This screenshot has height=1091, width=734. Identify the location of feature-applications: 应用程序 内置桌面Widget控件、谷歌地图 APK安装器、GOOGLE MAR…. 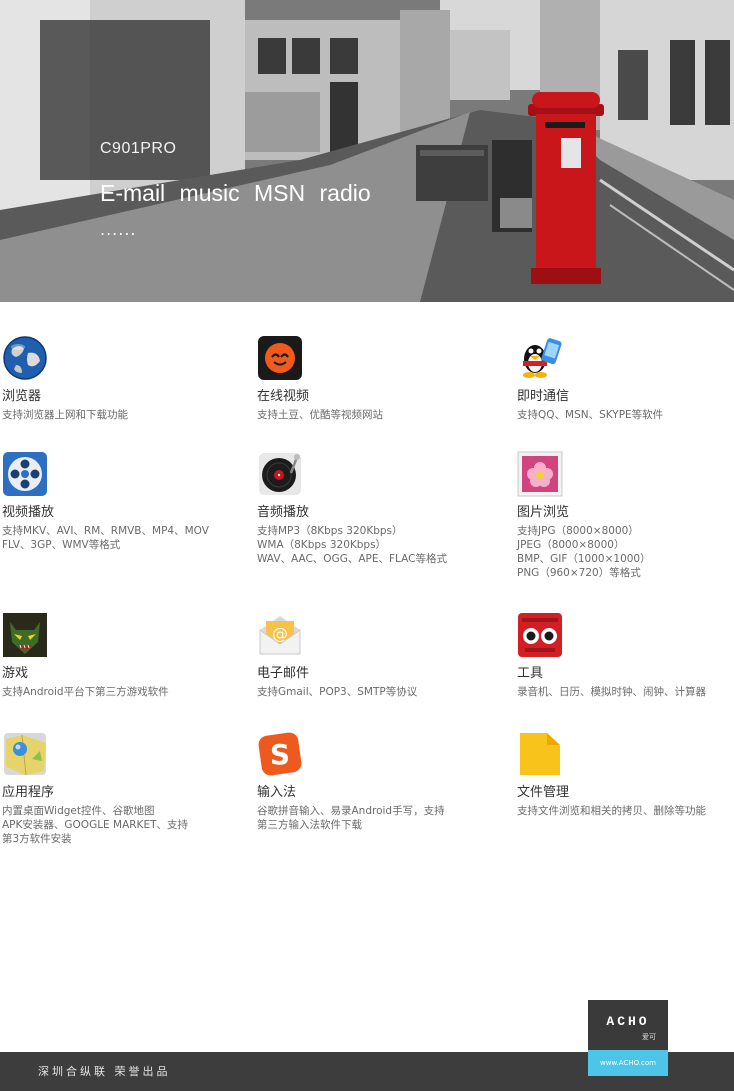
(95, 788).